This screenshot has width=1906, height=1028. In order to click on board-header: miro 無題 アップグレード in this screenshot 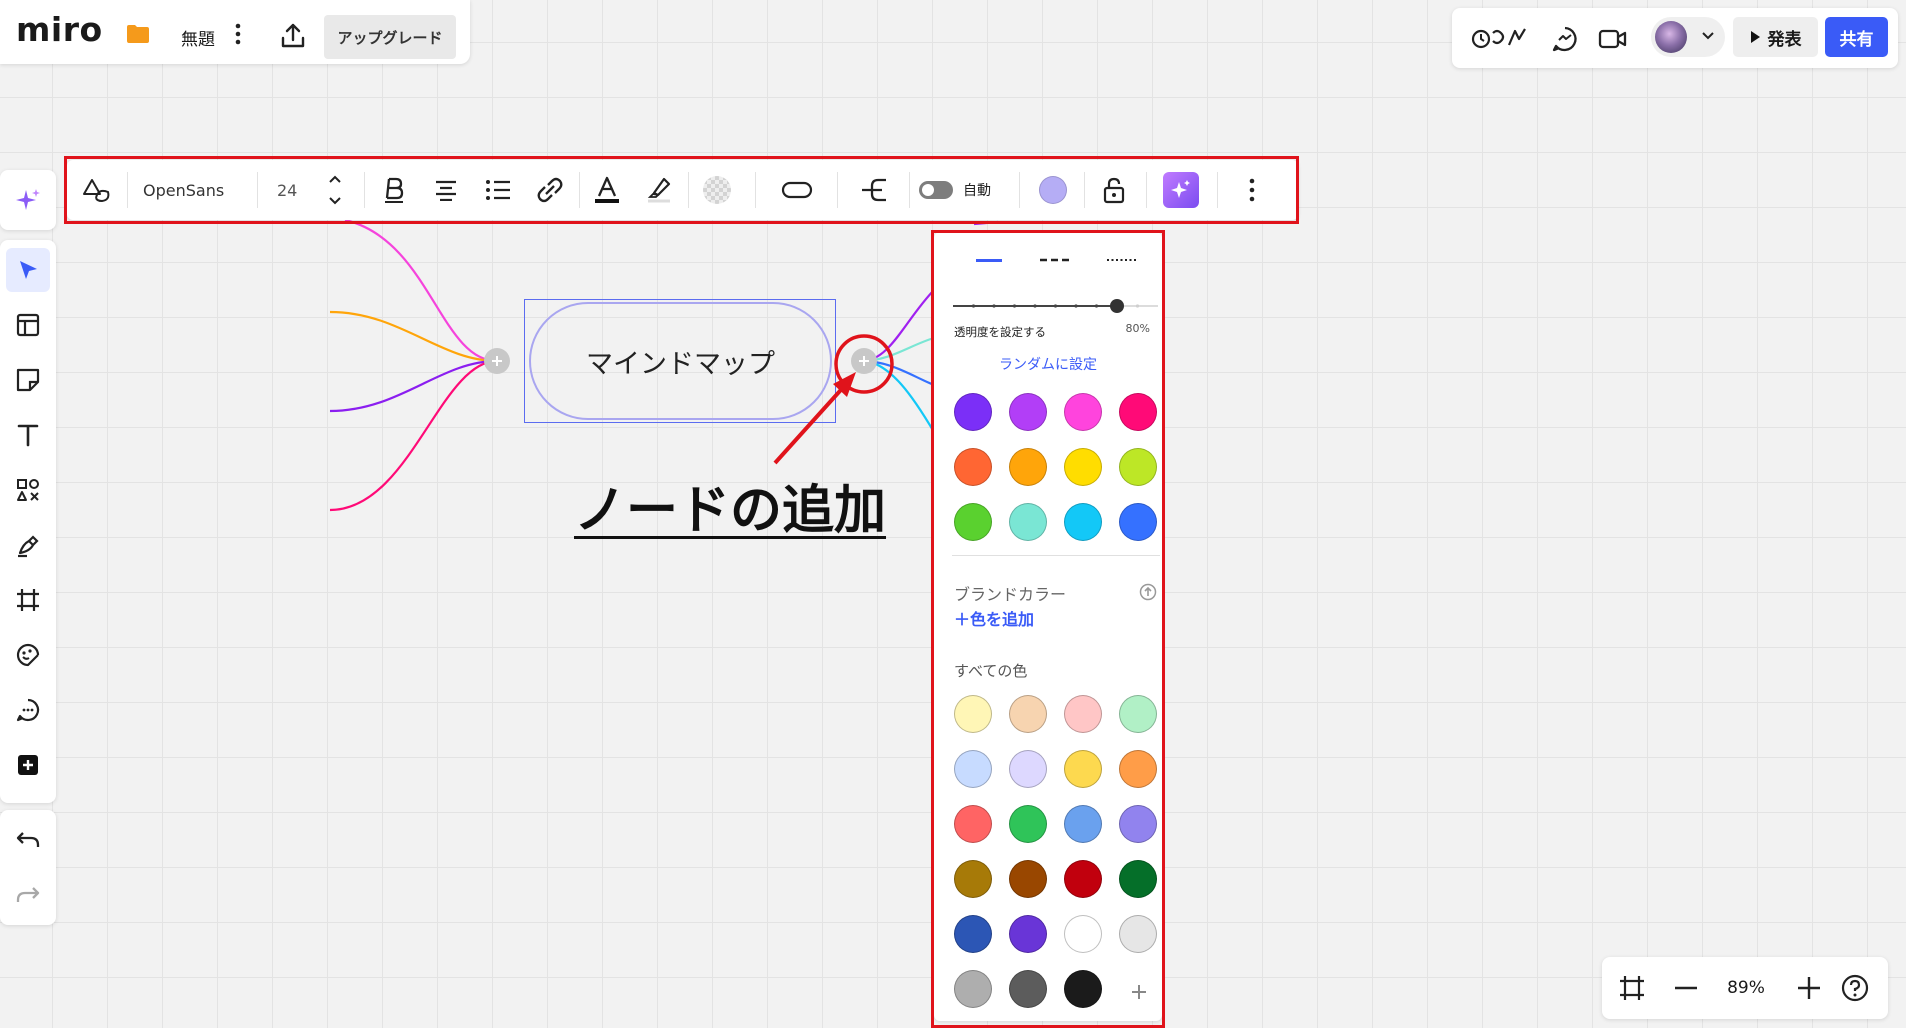, I will do `click(235, 32)`.